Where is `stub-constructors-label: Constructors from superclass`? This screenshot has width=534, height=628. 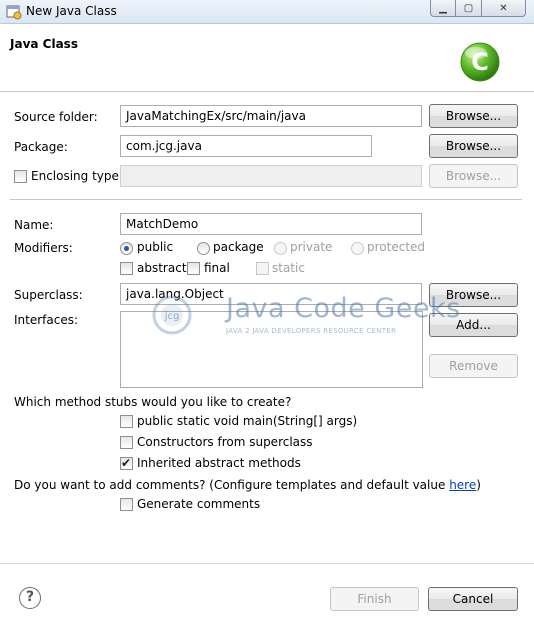
stub-constructors-label: Constructors from superclass is located at coordinates (225, 442).